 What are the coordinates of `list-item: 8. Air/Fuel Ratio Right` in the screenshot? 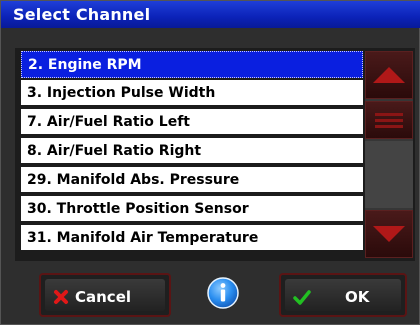 It's located at (192, 151).